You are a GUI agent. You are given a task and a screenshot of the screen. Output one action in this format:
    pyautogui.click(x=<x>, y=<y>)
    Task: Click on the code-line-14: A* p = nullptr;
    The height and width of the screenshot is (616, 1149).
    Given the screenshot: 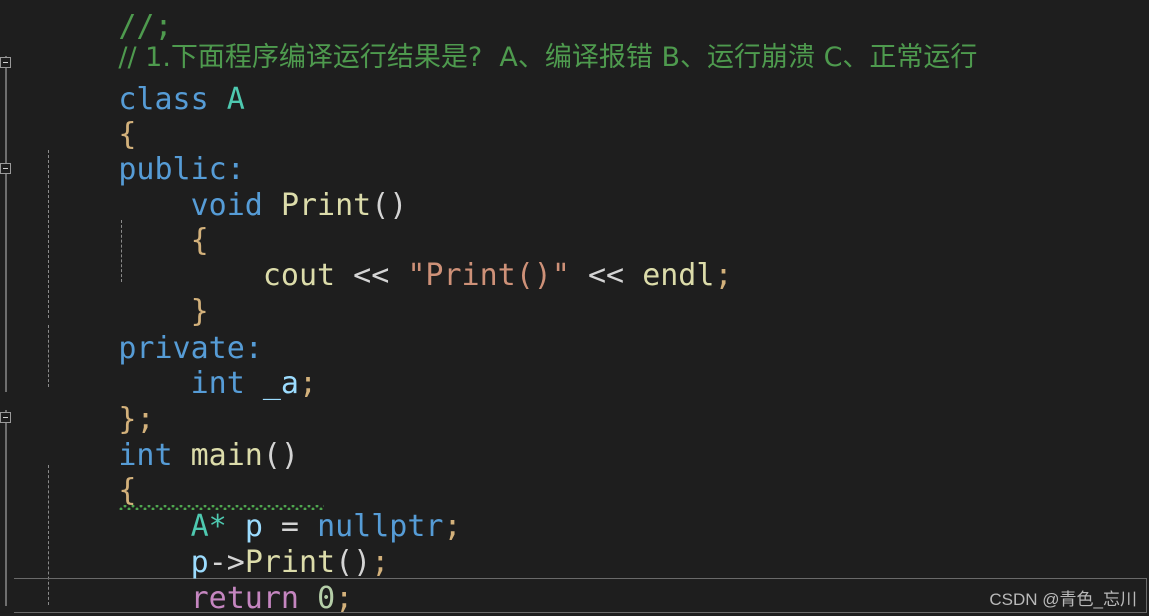 What is the action you would take?
    pyautogui.click(x=574, y=509)
    